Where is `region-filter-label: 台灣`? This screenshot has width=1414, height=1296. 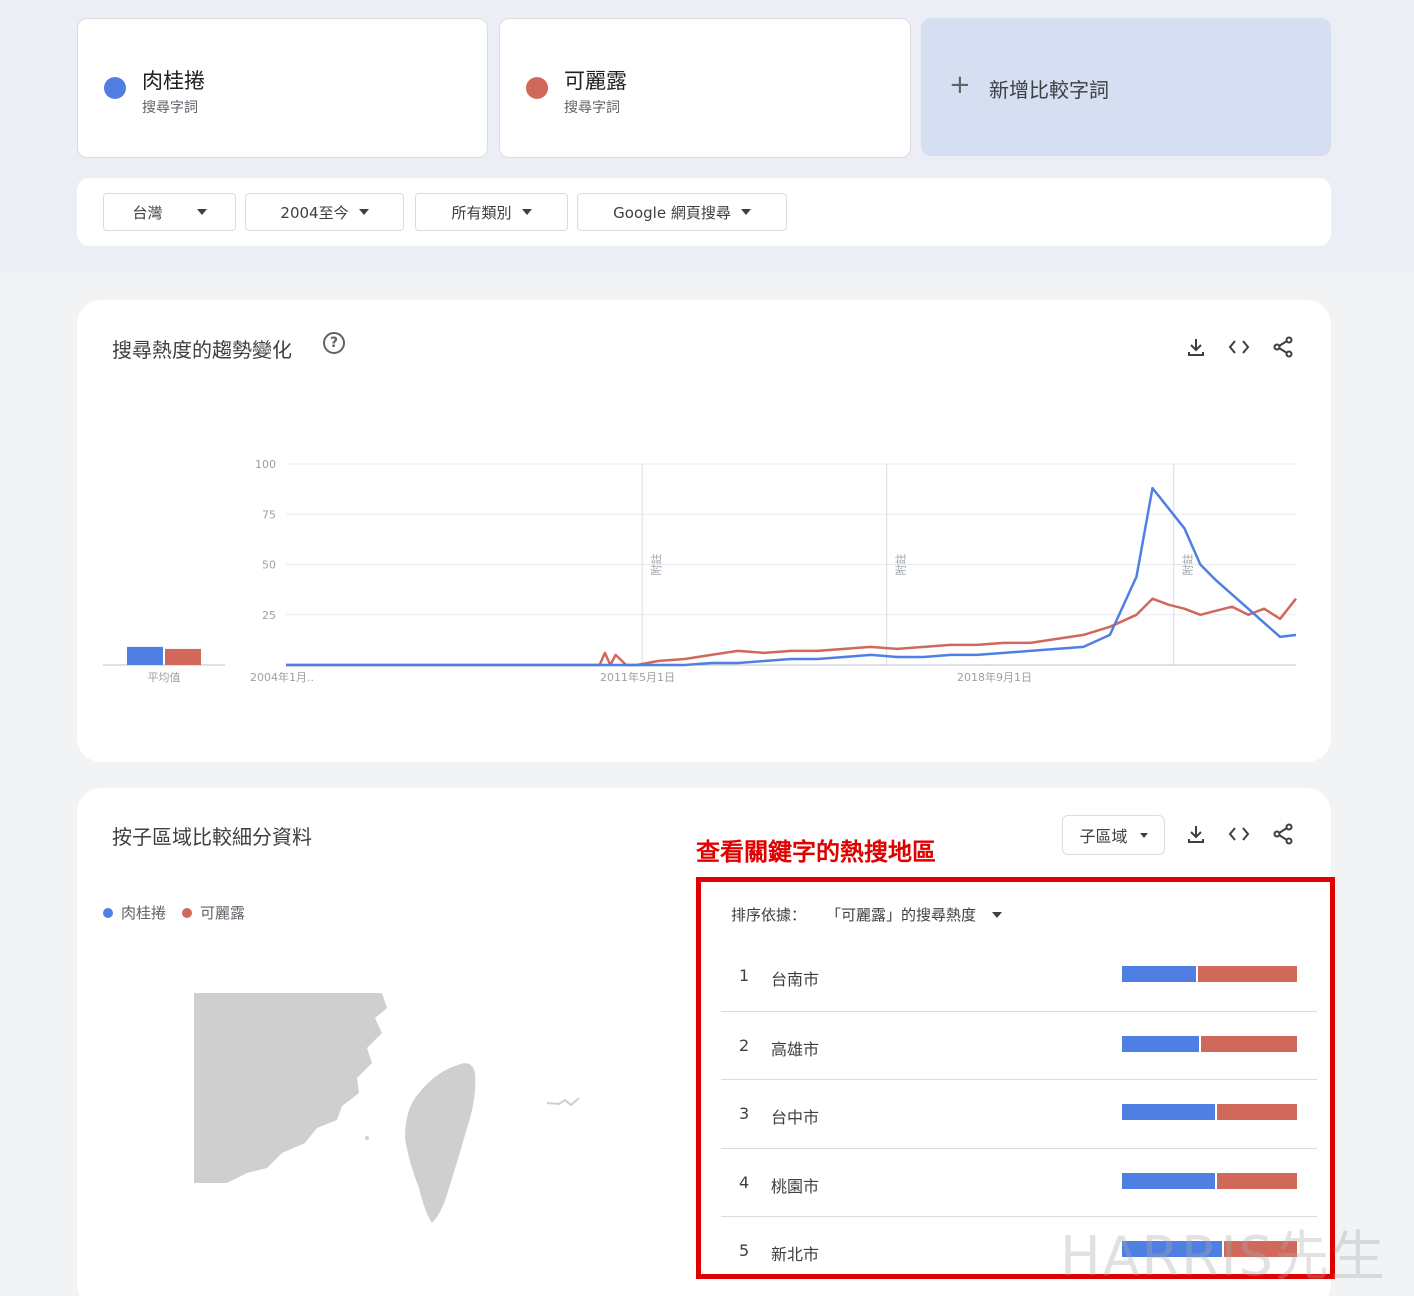 region-filter-label: 台灣 is located at coordinates (147, 212).